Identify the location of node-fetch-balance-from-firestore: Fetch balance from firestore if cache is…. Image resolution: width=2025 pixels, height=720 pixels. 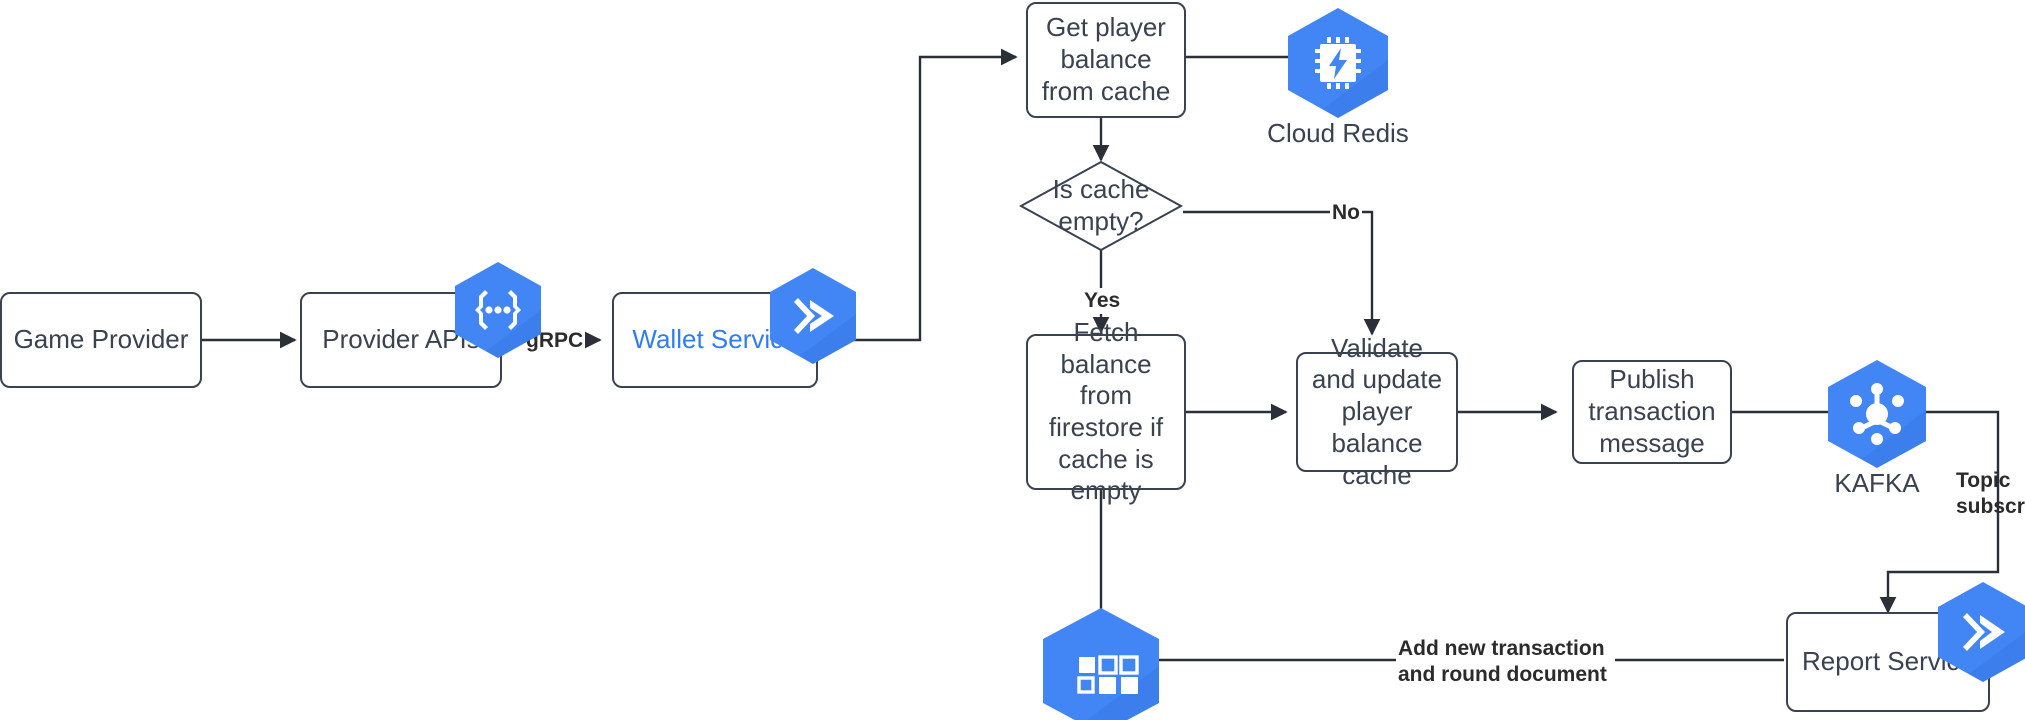
(1106, 411).